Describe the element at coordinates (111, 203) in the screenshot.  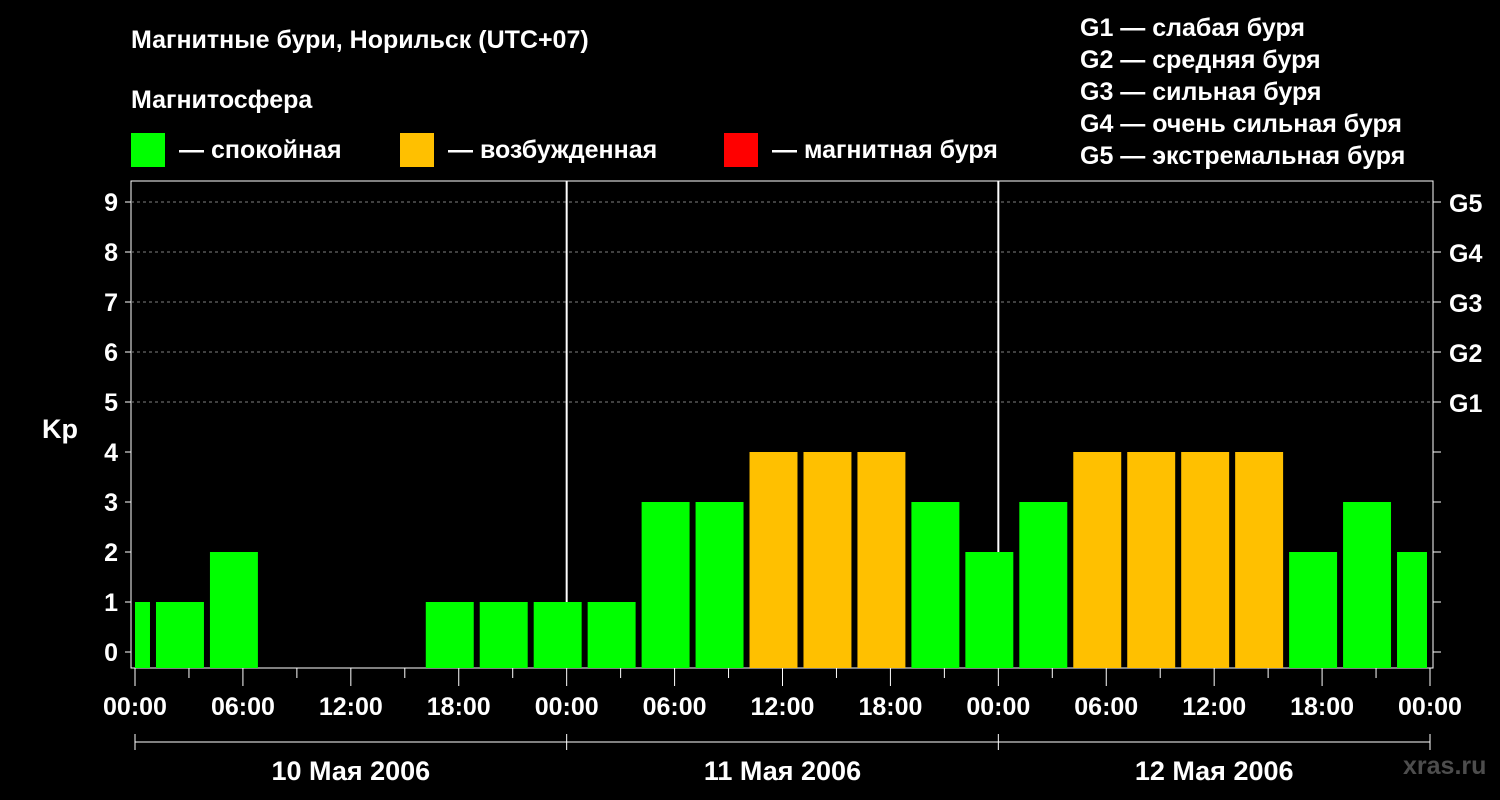
I see `y-tick-label: 9` at that location.